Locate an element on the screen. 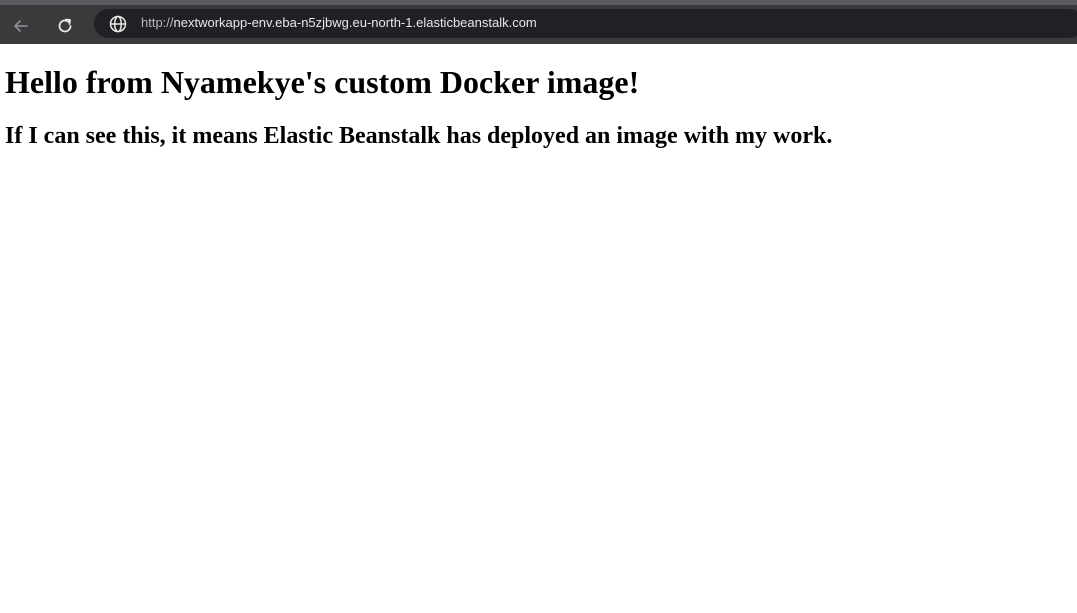 This screenshot has width=1077, height=613. back-button is located at coordinates (21, 26).